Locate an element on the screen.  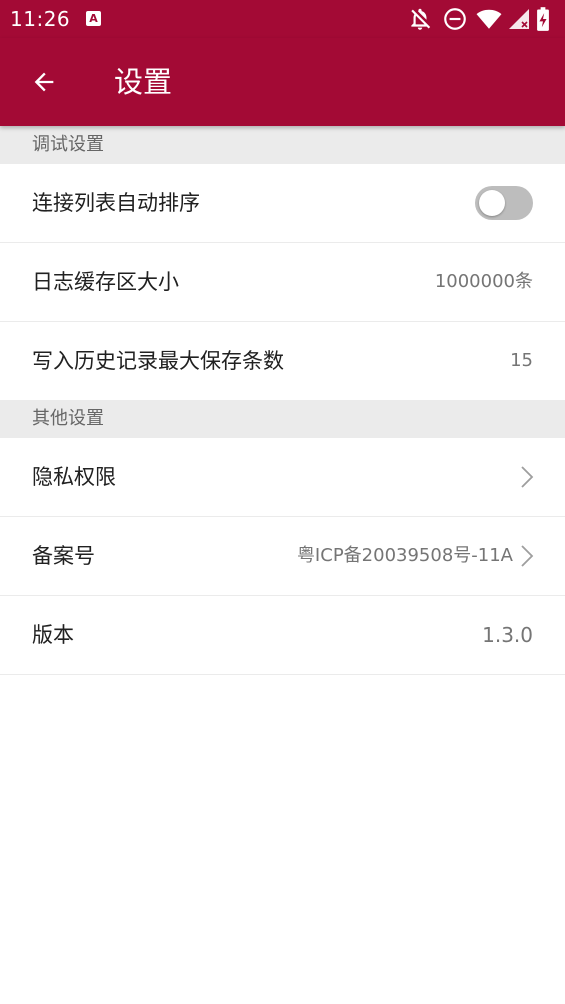
setting-row-log-buffer: 日志缓存区大小 1000000条 is located at coordinates (282, 282).